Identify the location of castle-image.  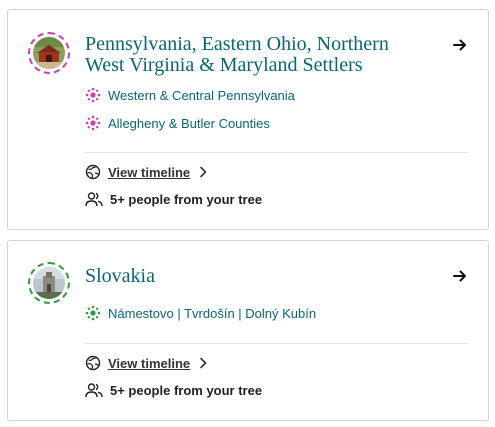
(49, 283).